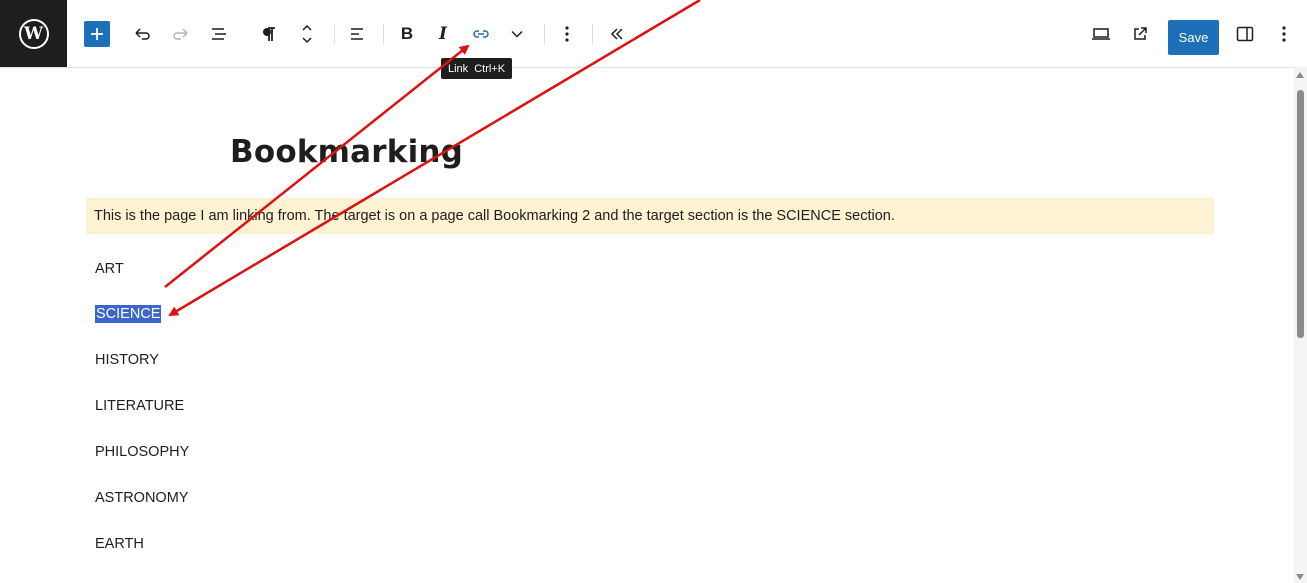 The height and width of the screenshot is (583, 1307). I want to click on list-item-literature: LITERATURE, so click(139, 406).